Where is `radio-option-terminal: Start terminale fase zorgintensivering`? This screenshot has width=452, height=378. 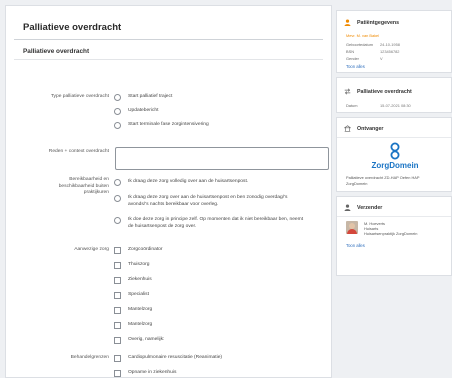
radio-option-terminal: Start terminale fase zorgintensivering is located at coordinates (161, 125).